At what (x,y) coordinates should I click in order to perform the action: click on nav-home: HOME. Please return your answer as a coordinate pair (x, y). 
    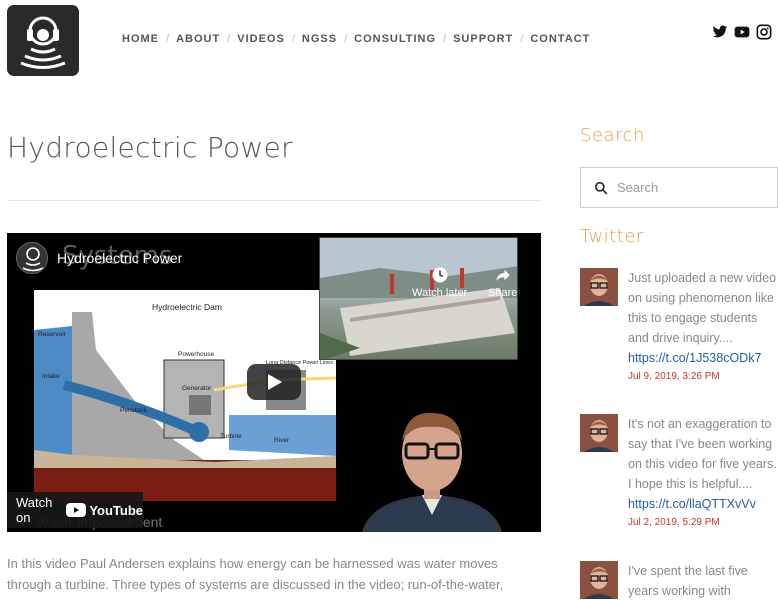
    Looking at the image, I should click on (140, 39).